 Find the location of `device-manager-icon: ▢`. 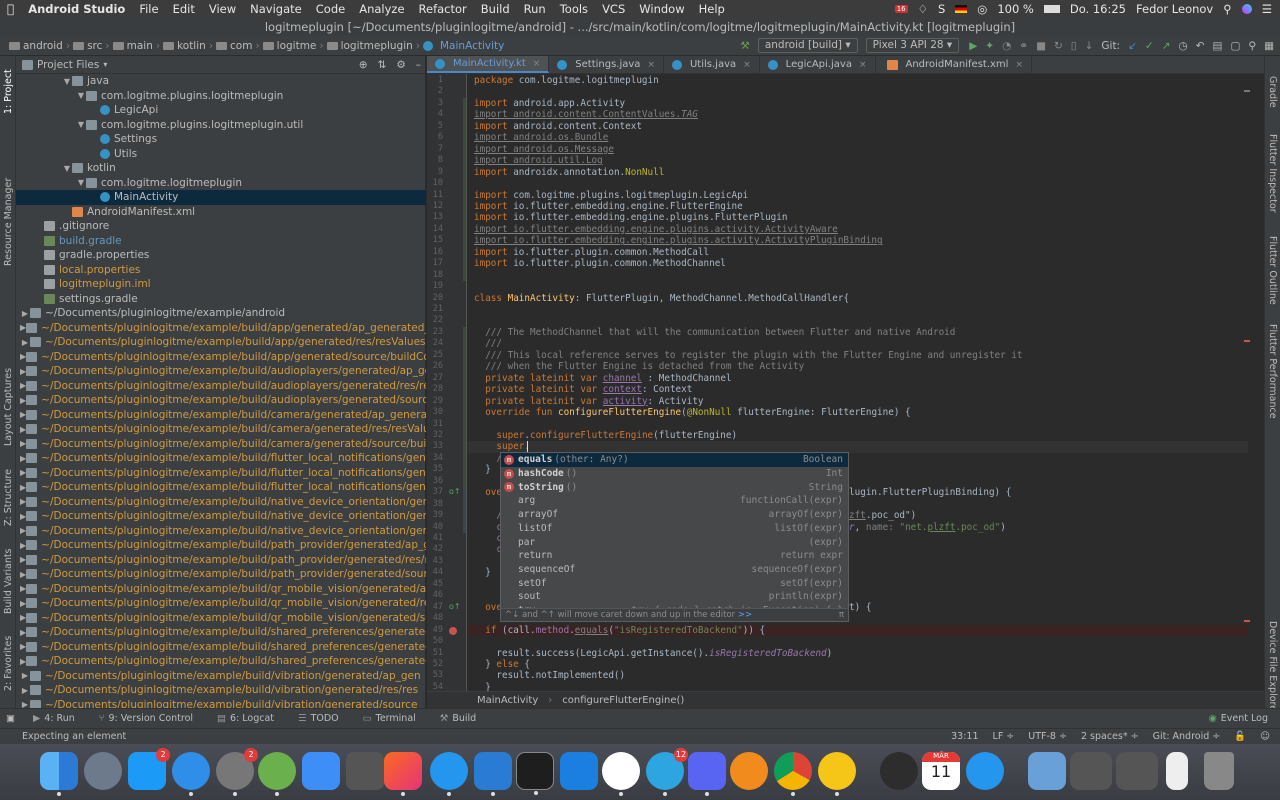

device-manager-icon: ▢ is located at coordinates (1235, 46).